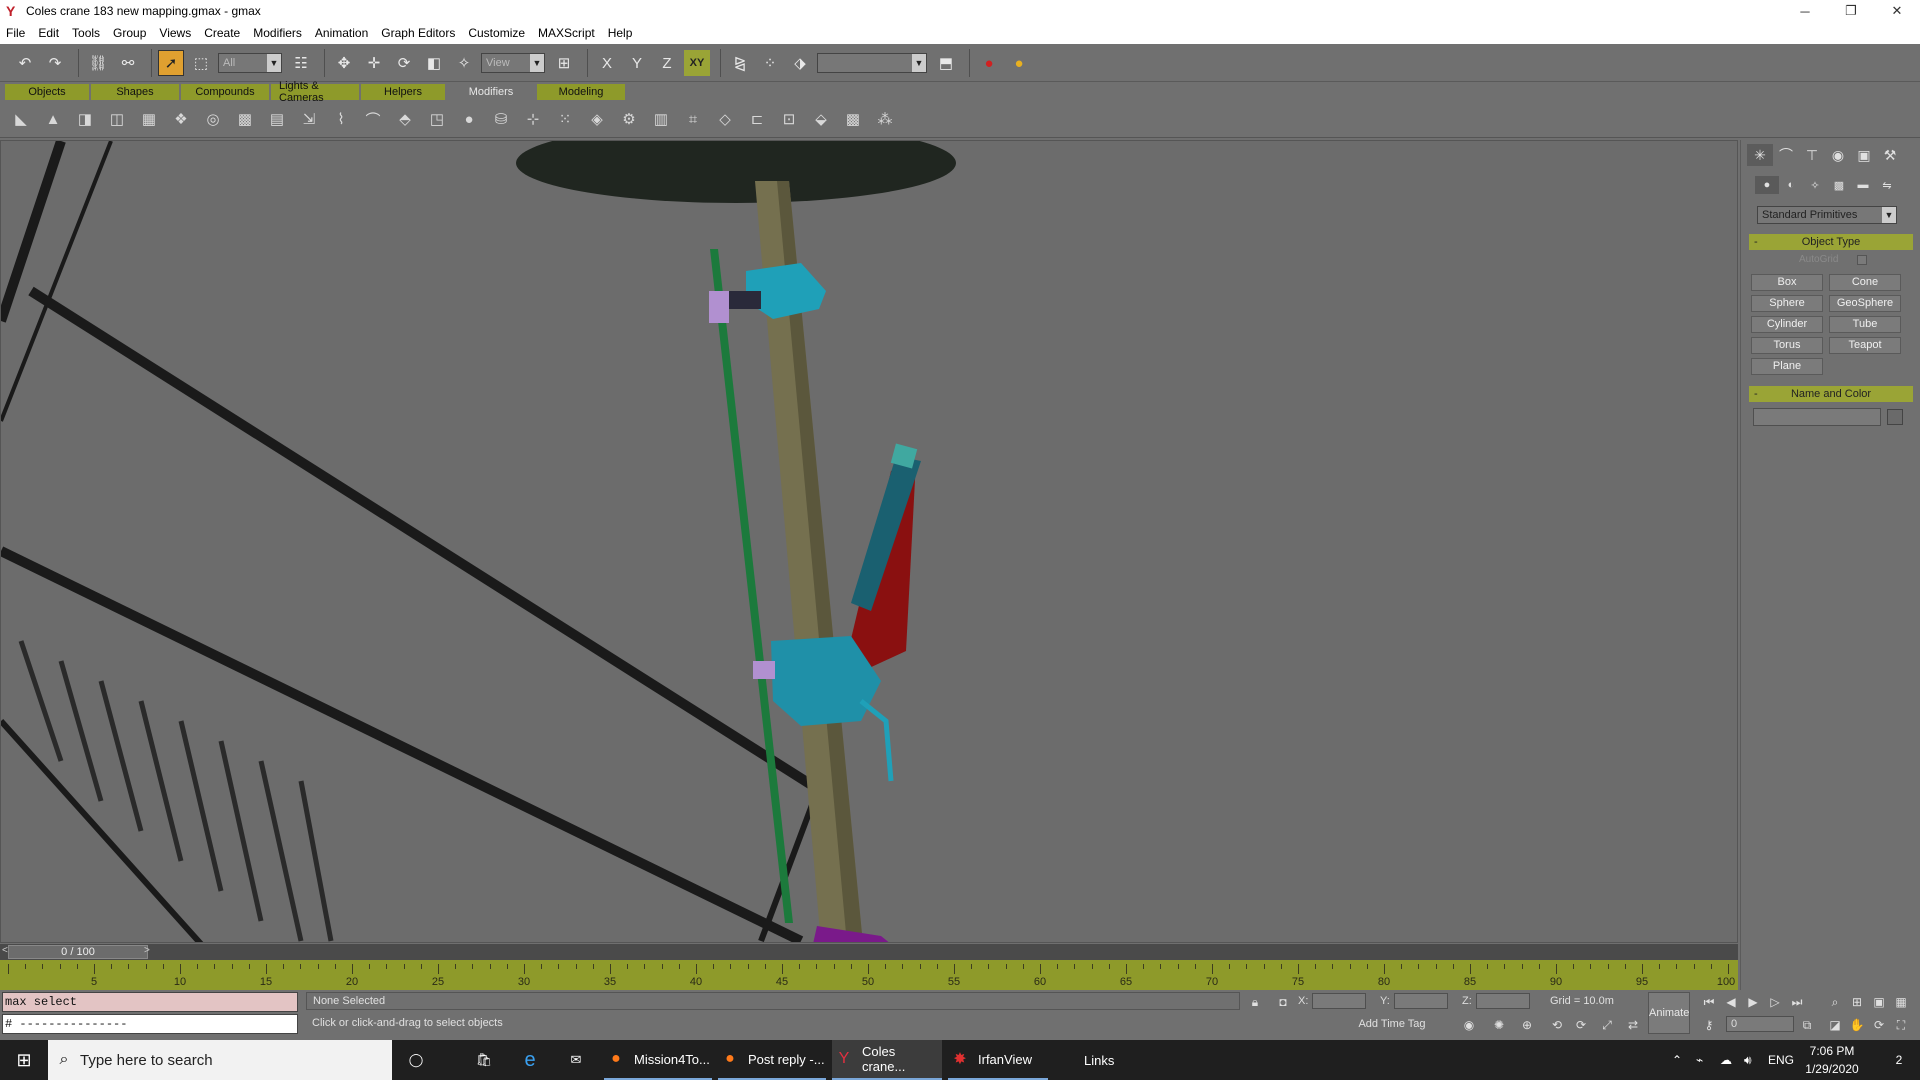 This screenshot has height=1080, width=1920. I want to click on restrict-xy-button: XY, so click(697, 63).